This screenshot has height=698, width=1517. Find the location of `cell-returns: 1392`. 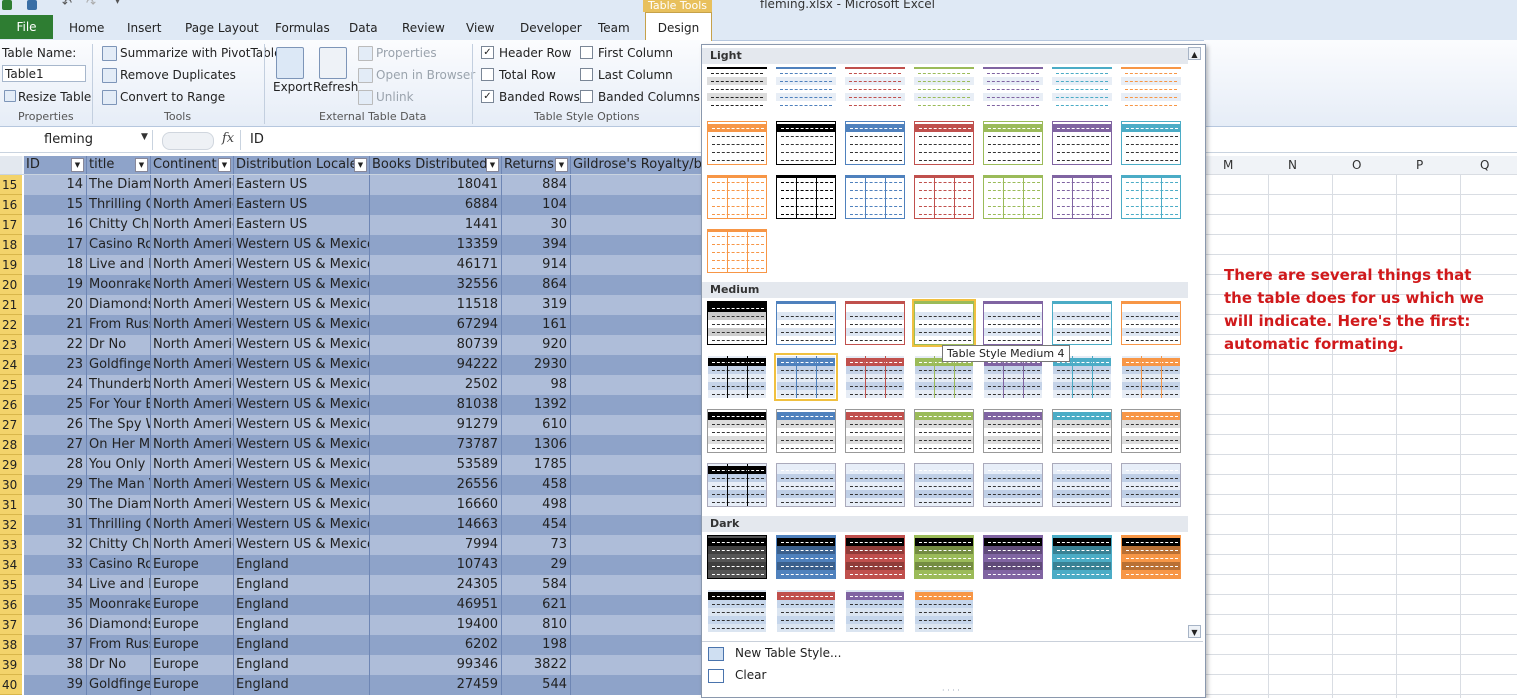

cell-returns: 1392 is located at coordinates (536, 405).